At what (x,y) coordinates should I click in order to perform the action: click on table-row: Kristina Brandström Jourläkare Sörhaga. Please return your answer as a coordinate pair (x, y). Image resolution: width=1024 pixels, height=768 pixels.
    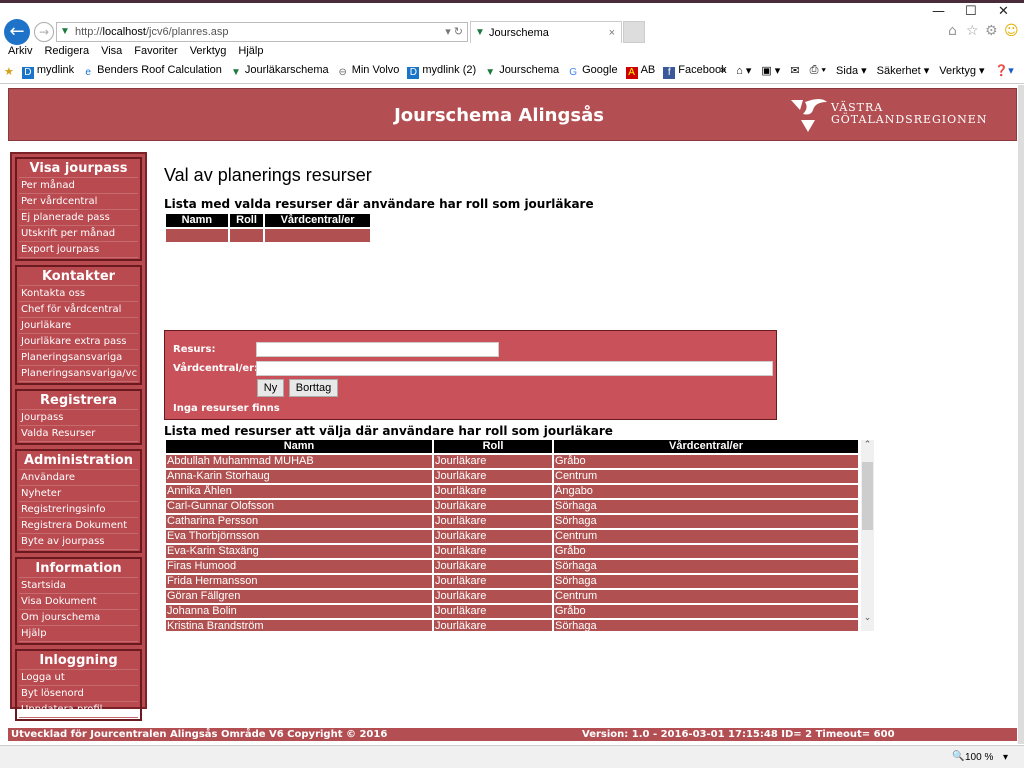
    Looking at the image, I should click on (512, 625).